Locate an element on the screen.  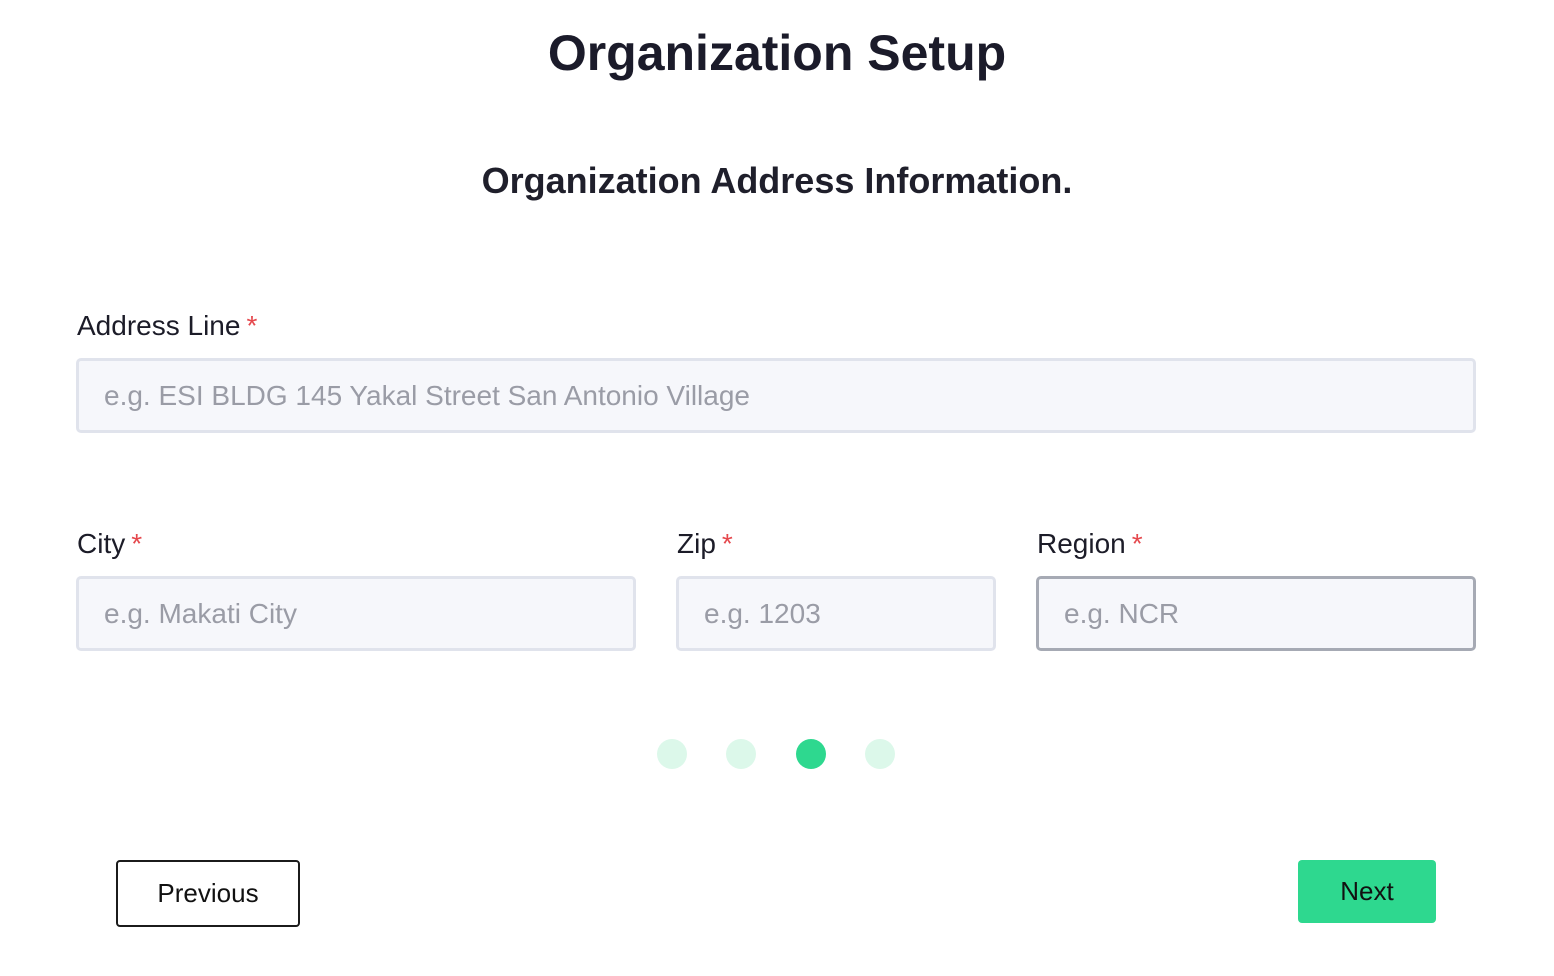
region-label-text: Region is located at coordinates (1081, 543).